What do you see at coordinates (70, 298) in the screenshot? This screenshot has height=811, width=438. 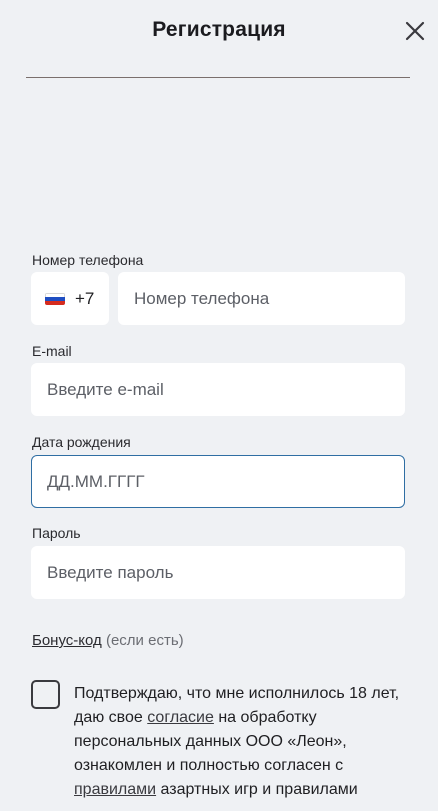 I see `country-code-select: +7` at bounding box center [70, 298].